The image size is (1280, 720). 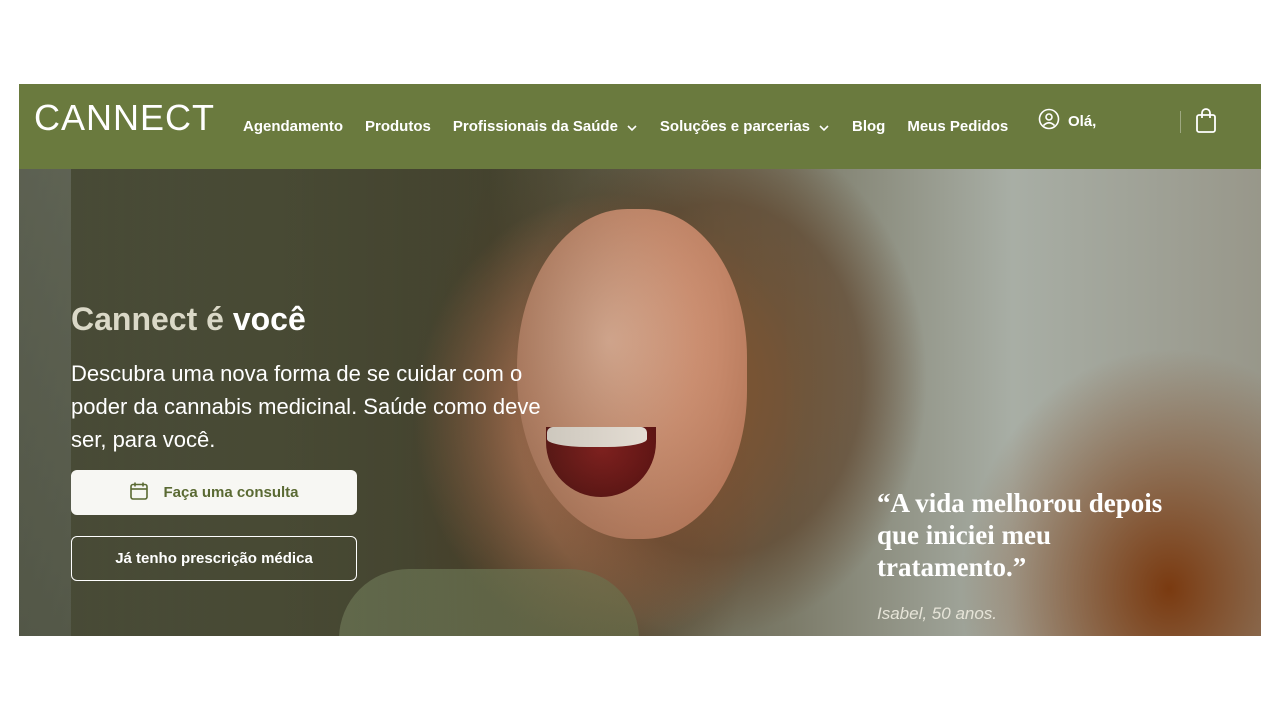 What do you see at coordinates (937, 613) in the screenshot?
I see `testimonial-author: Isabel, 50 anos.` at bounding box center [937, 613].